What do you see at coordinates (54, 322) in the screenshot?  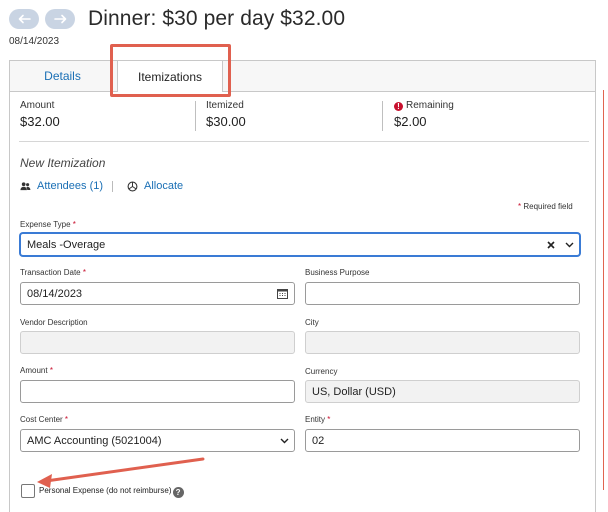 I see `vendor-description-label: Vendor Description` at bounding box center [54, 322].